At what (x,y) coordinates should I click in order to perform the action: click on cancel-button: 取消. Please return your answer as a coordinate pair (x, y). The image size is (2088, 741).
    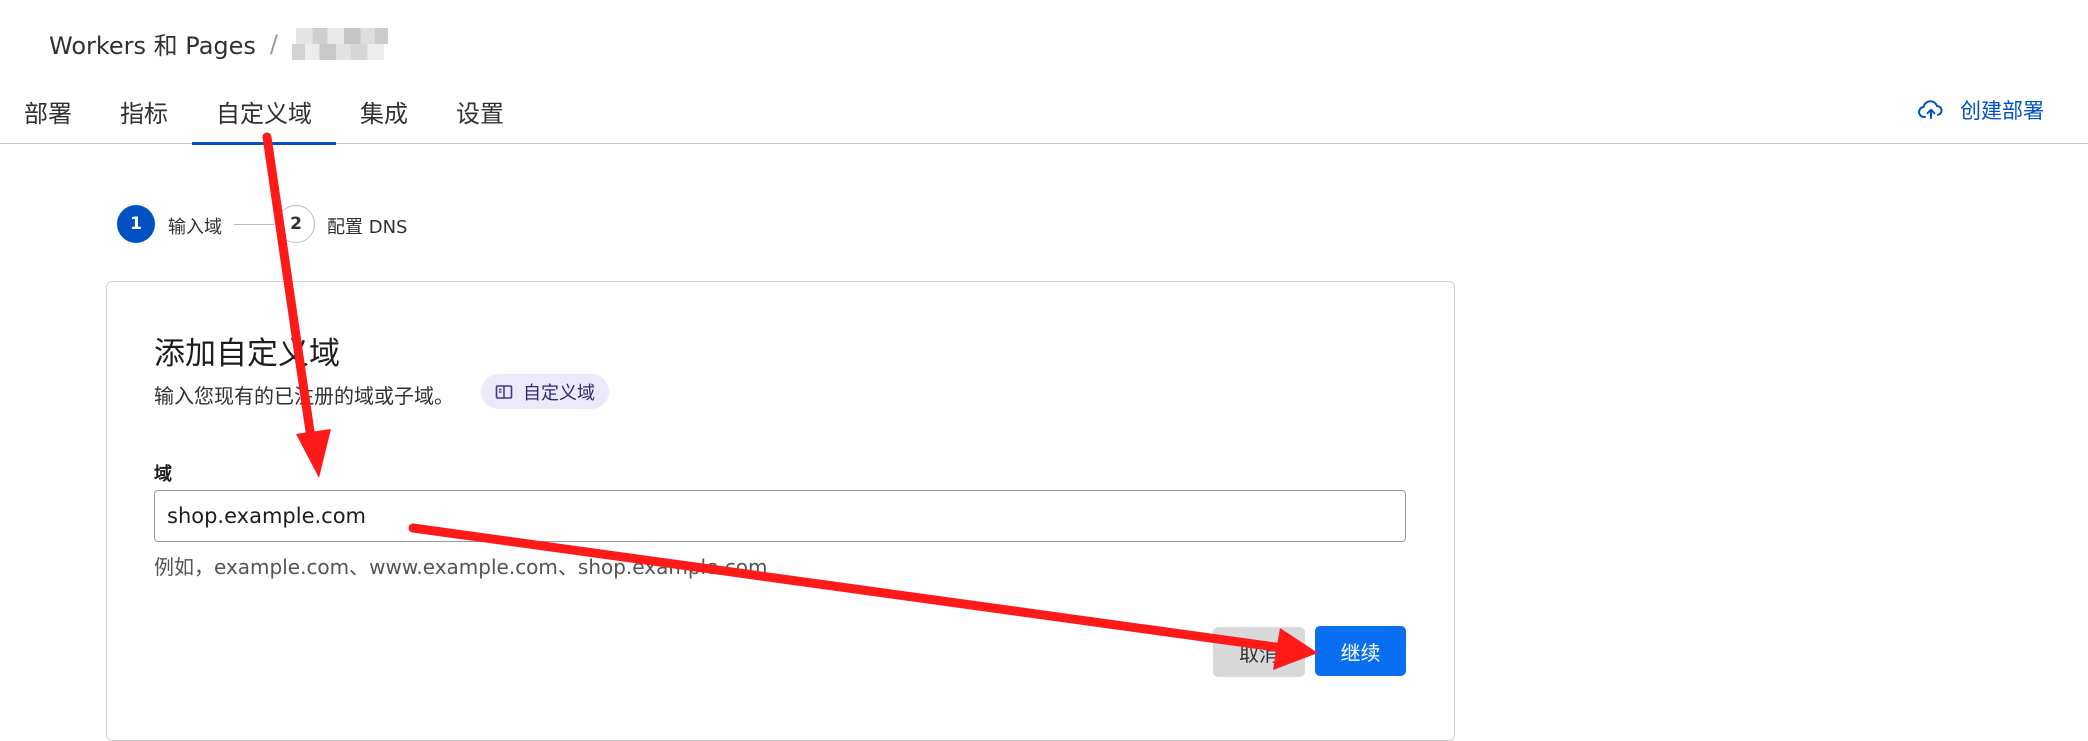
    Looking at the image, I should click on (1259, 652).